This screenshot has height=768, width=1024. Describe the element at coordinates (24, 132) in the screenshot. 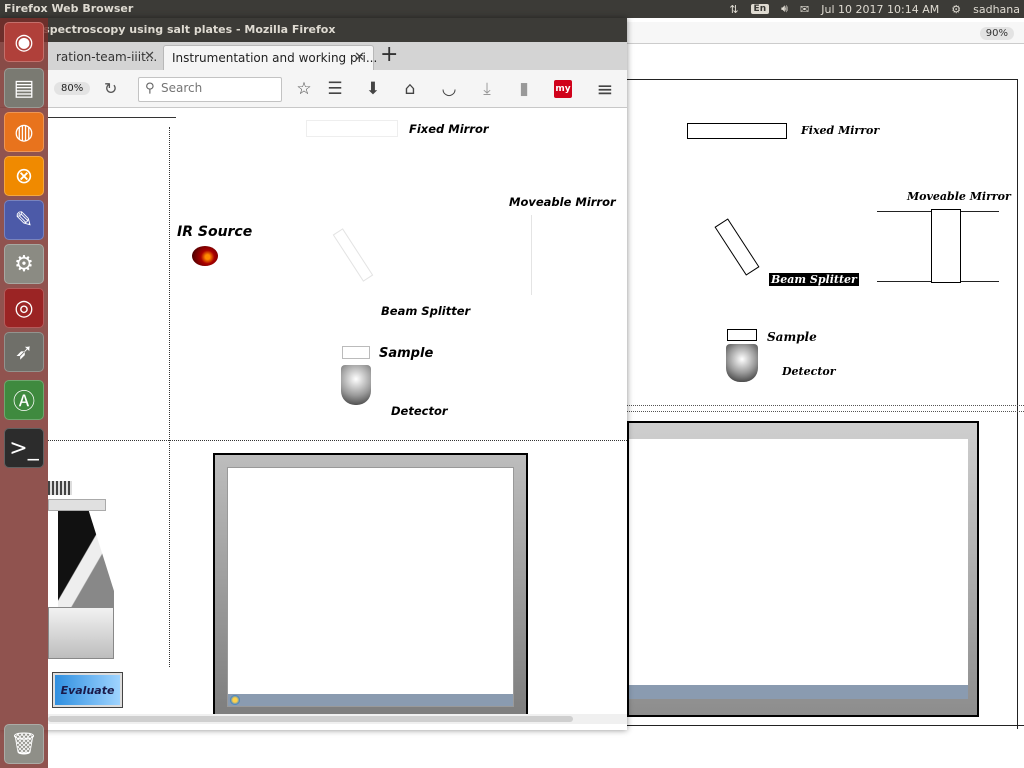

I see `firefox-icon: ◍` at that location.